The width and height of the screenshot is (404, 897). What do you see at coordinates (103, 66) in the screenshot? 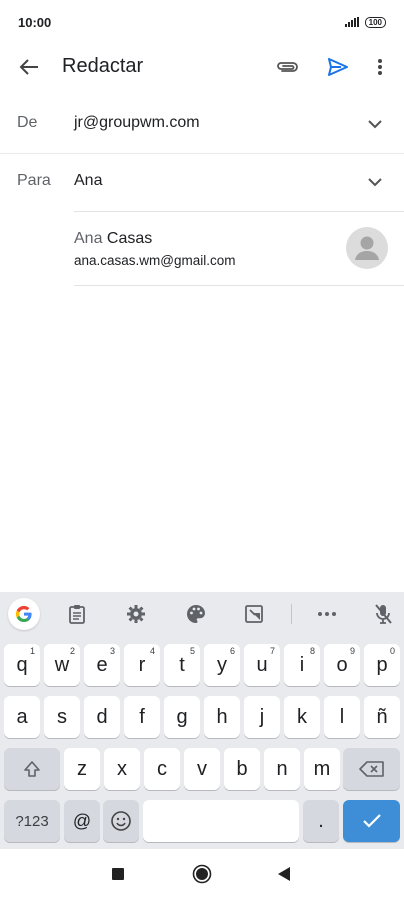
I see `page-title: Redactar` at bounding box center [103, 66].